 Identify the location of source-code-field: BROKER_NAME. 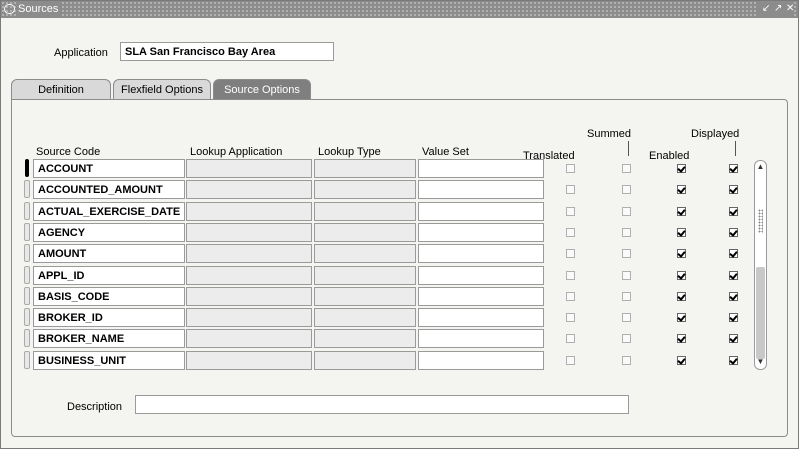
(109, 338).